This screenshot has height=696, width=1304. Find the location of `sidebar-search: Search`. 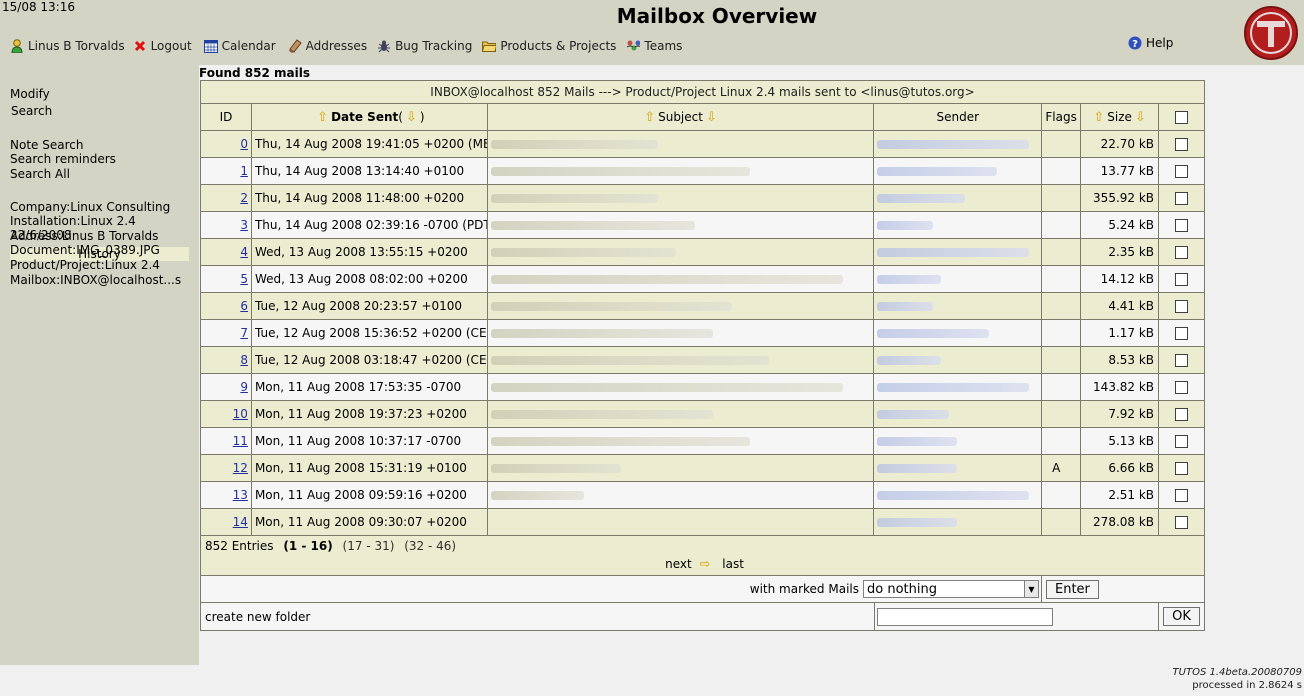

sidebar-search: Search is located at coordinates (31, 111).